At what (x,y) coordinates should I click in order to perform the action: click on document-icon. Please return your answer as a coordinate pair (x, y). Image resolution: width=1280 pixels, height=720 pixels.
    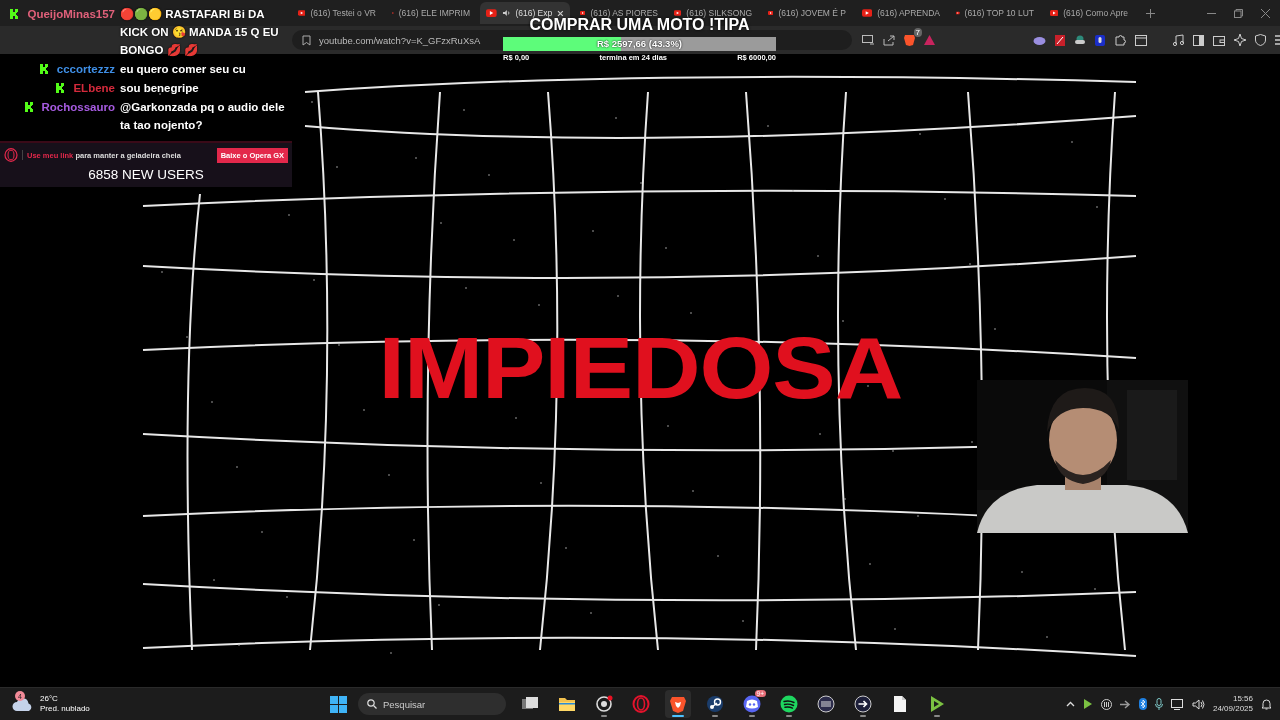
    Looking at the image, I should click on (900, 704).